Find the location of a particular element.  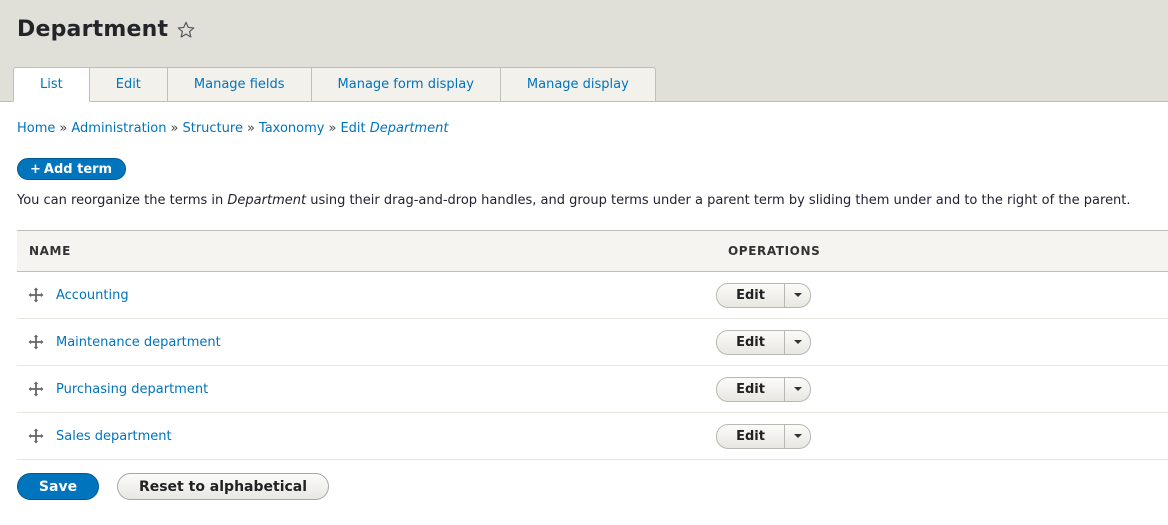

add-term-button: + Add term is located at coordinates (72, 169).